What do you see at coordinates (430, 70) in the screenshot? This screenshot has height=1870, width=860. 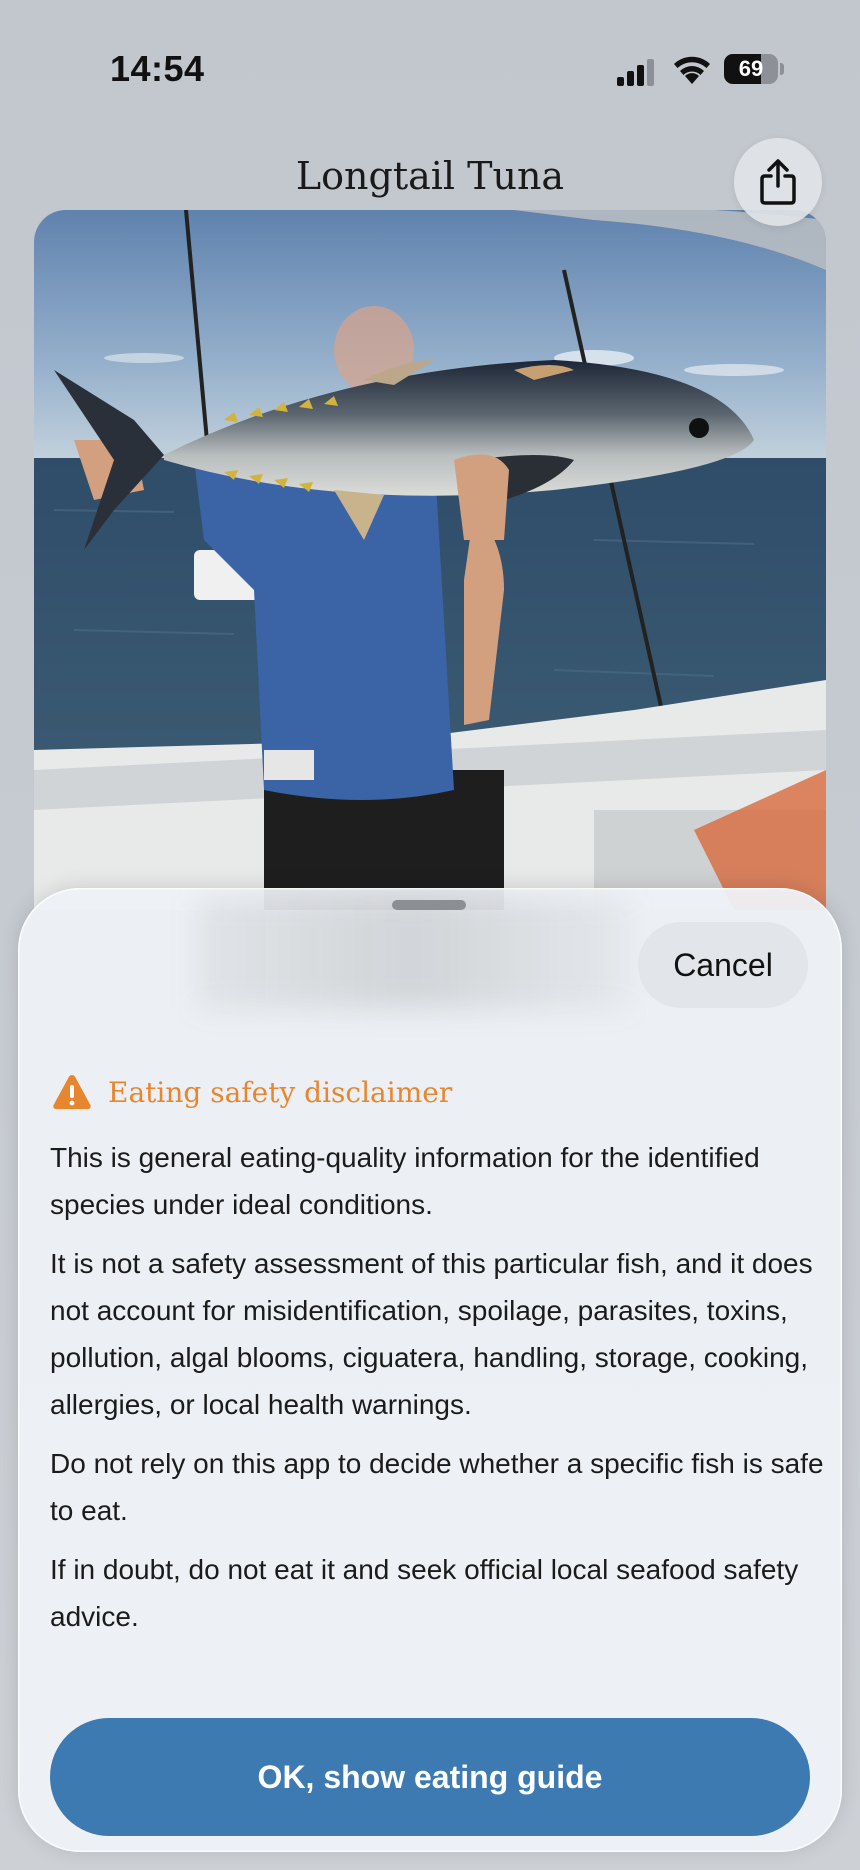 I see `status-bar: 14:54 69` at bounding box center [430, 70].